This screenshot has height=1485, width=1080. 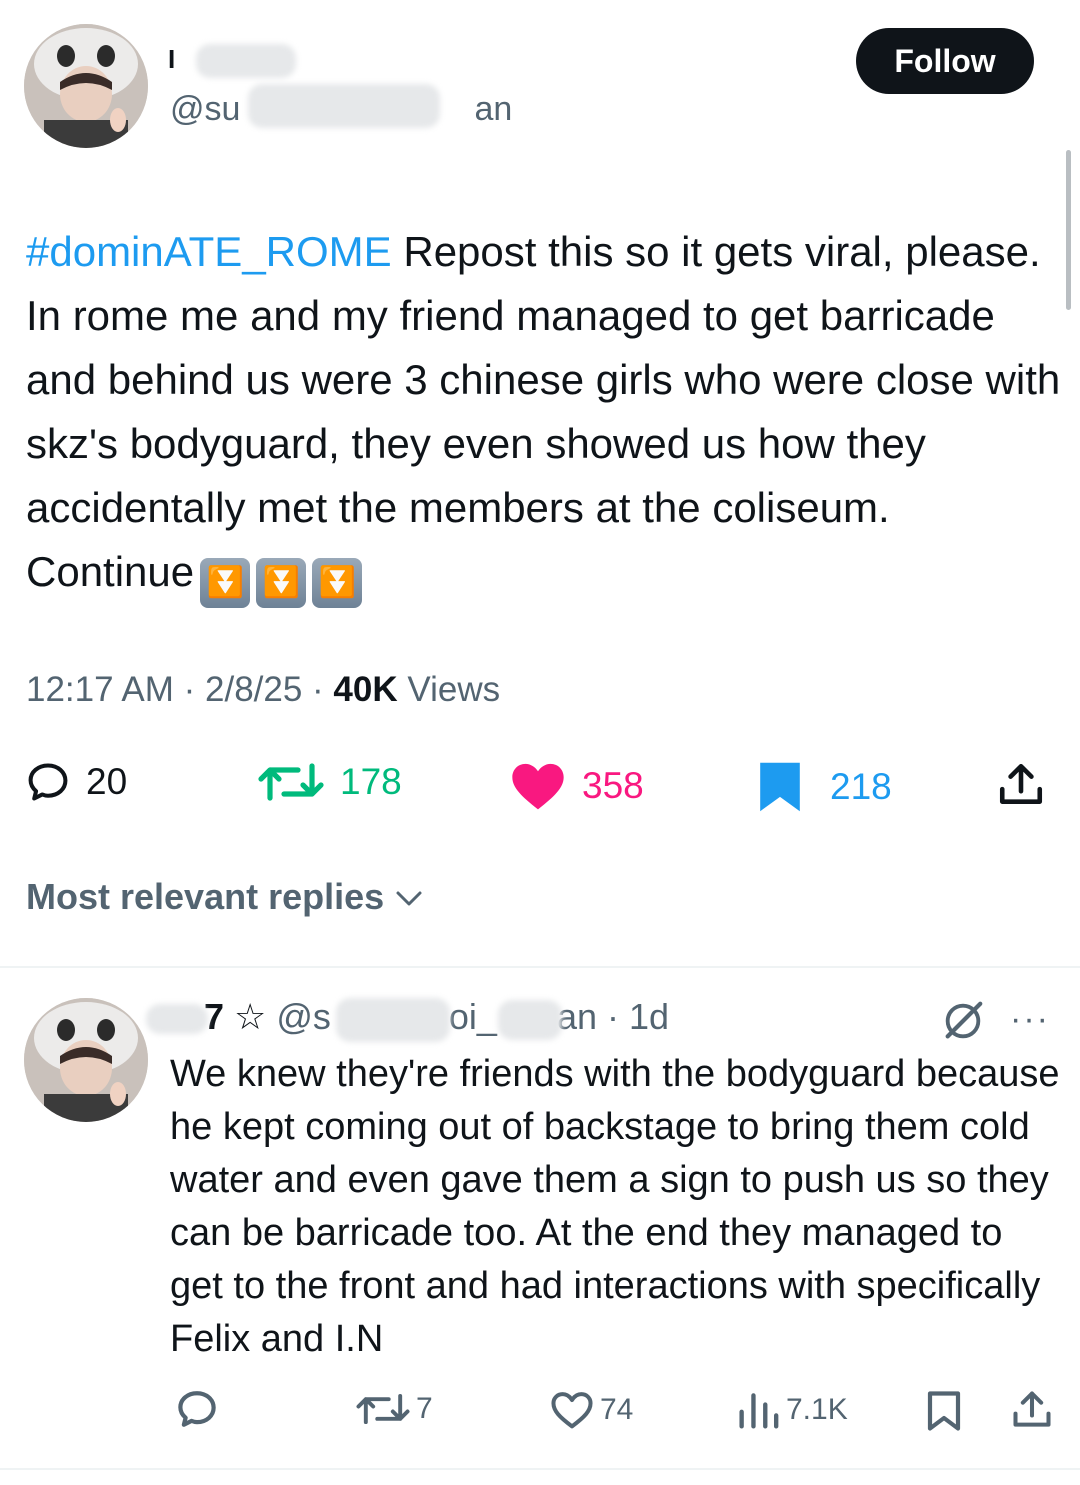 I want to click on reply-views-action: 7.1K, so click(x=792, y=1410).